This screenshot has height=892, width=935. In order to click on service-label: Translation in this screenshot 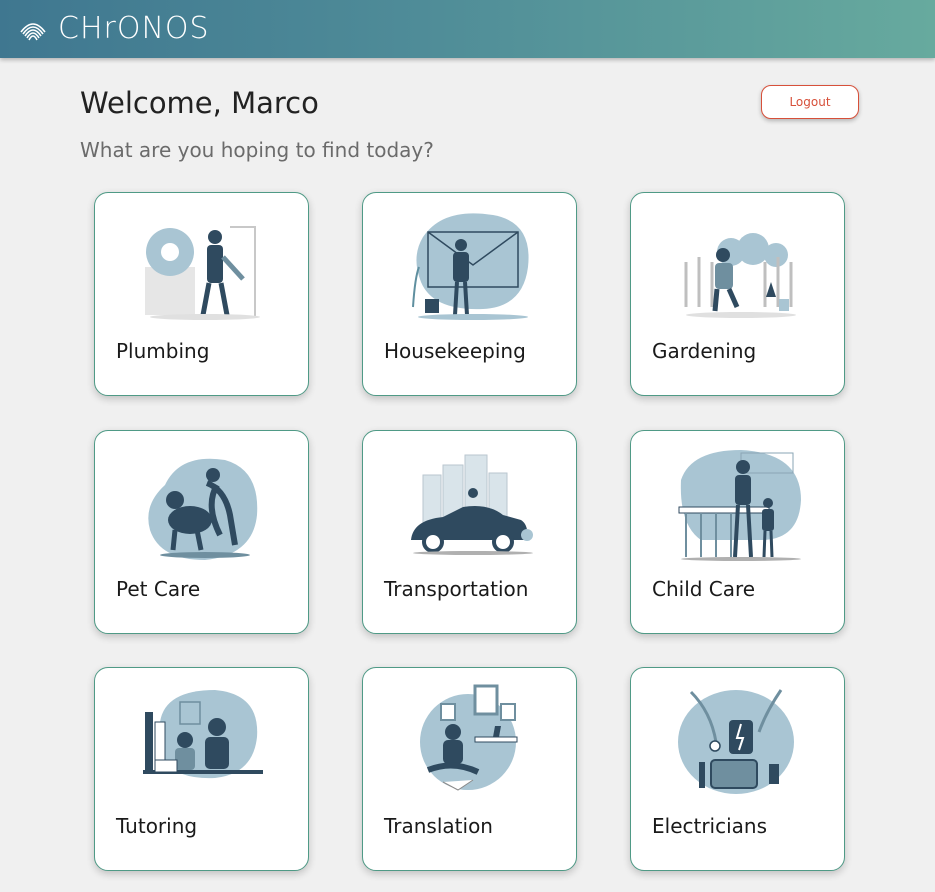, I will do `click(438, 826)`.